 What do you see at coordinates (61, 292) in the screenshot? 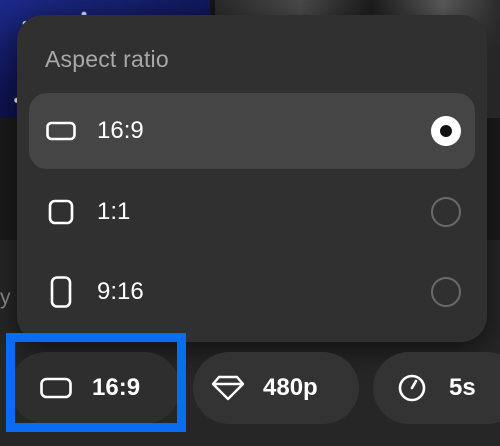
I see `portrait-rect-icon` at bounding box center [61, 292].